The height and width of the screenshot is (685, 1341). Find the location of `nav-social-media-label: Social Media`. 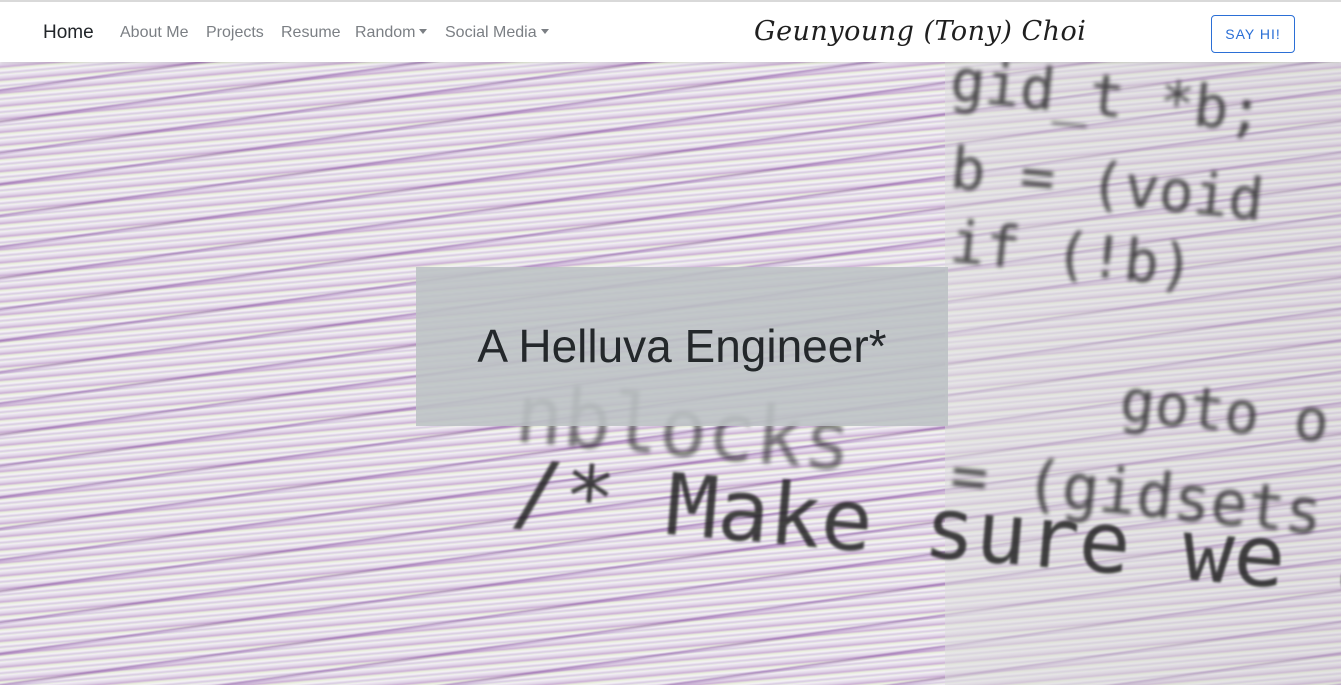

nav-social-media-label: Social Media is located at coordinates (491, 32).